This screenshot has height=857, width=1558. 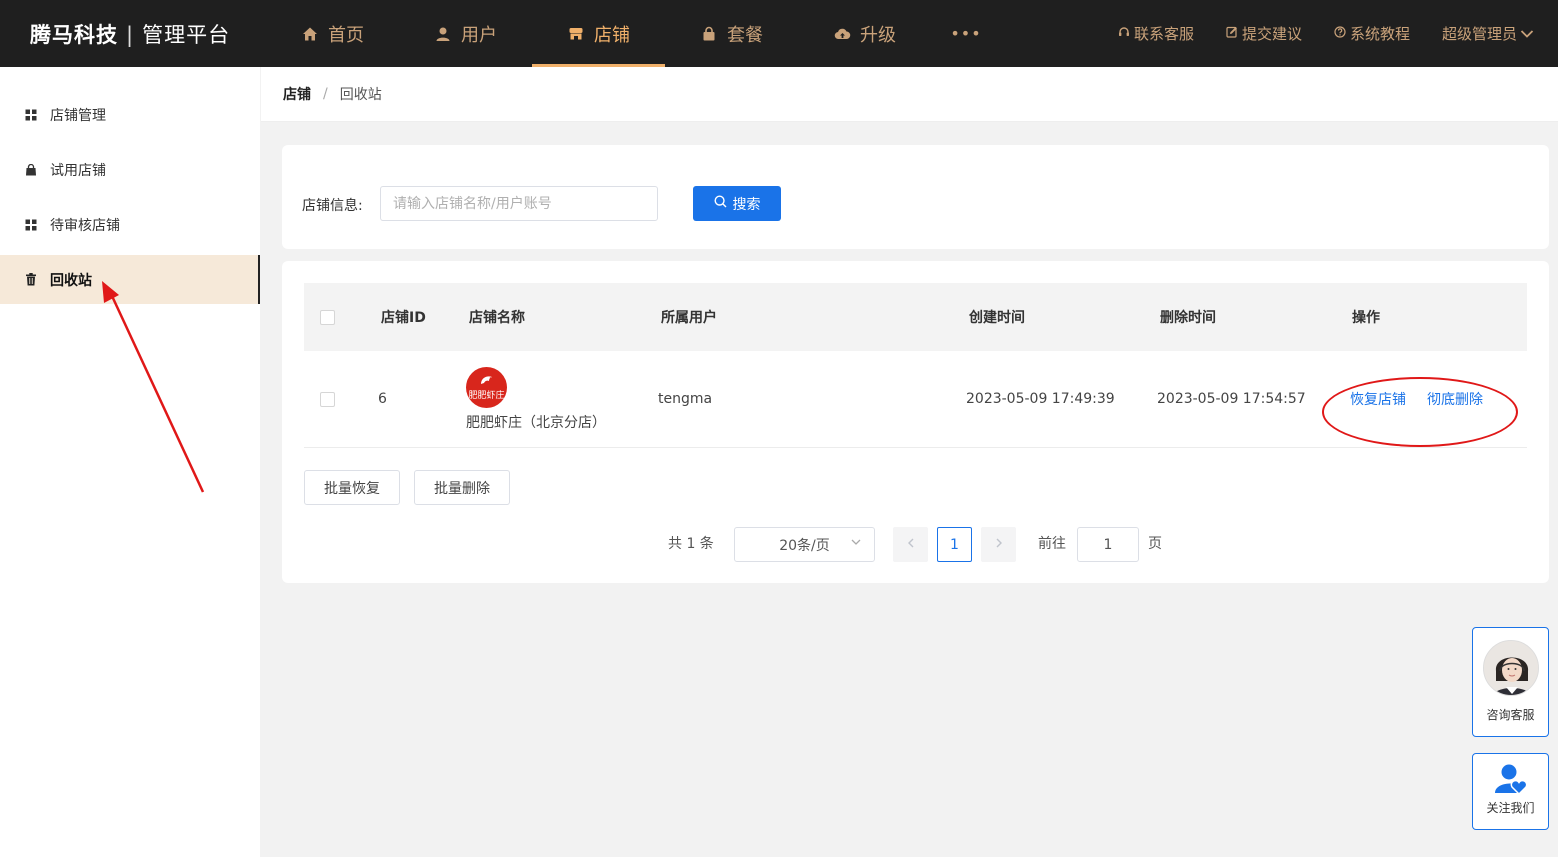 I want to click on row-select-cell, so click(x=327, y=399).